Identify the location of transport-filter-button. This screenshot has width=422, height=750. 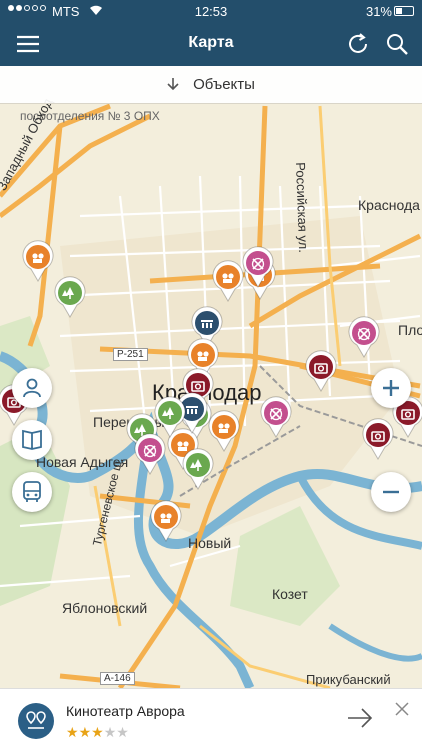
(32, 492).